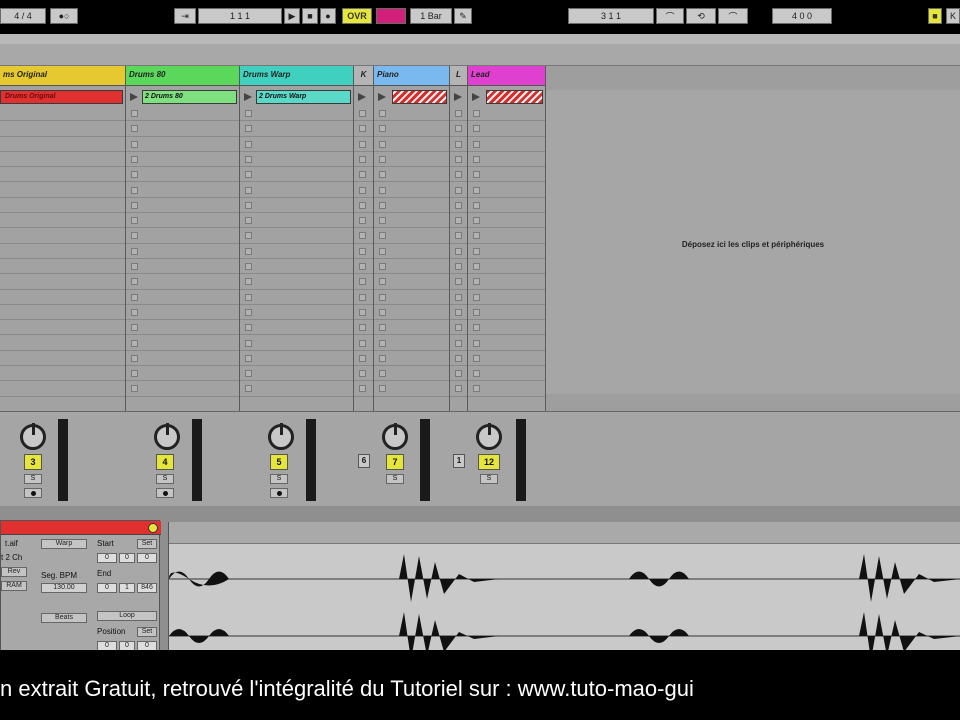  Describe the element at coordinates (935, 16) in the screenshot. I see `midi-map-button: ■` at that location.